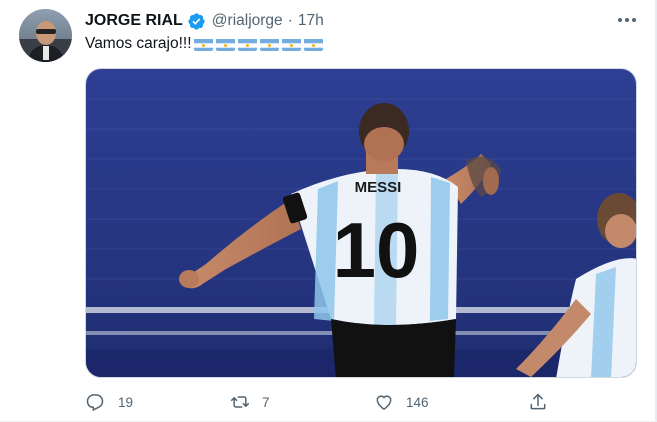  I want to click on flag-emoji-group, so click(259, 44).